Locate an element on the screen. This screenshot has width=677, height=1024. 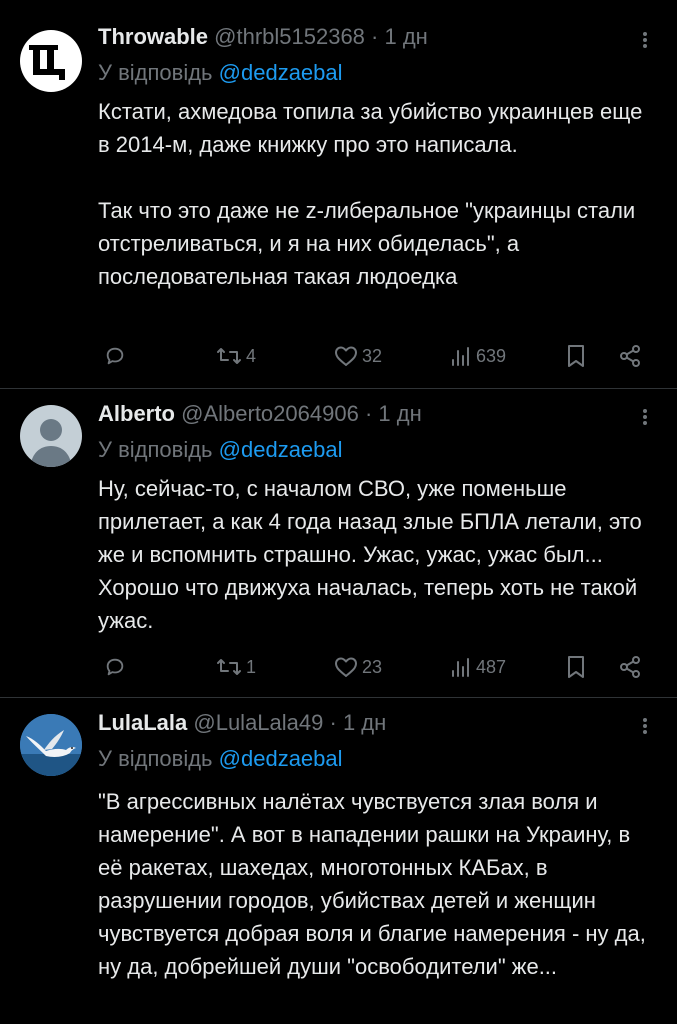
user-handle: @Alberto2064906 is located at coordinates (270, 413).